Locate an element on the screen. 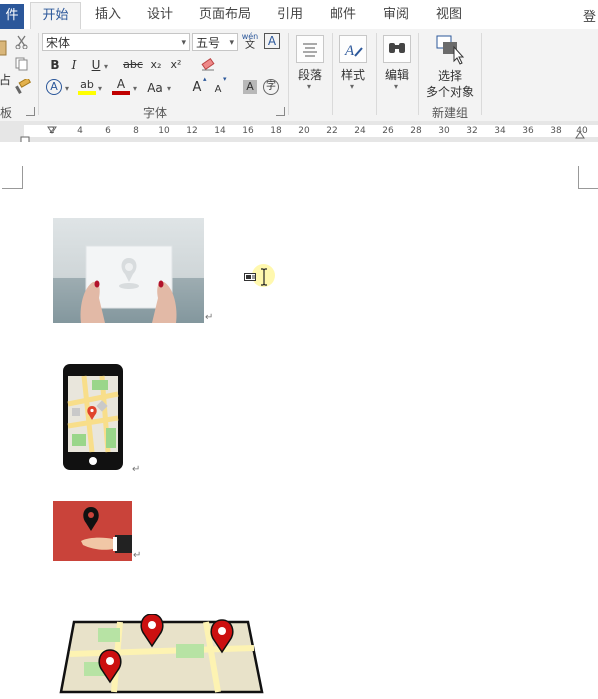 Image resolution: width=598 pixels, height=699 pixels. subscript-button: x₂ is located at coordinates (156, 65).